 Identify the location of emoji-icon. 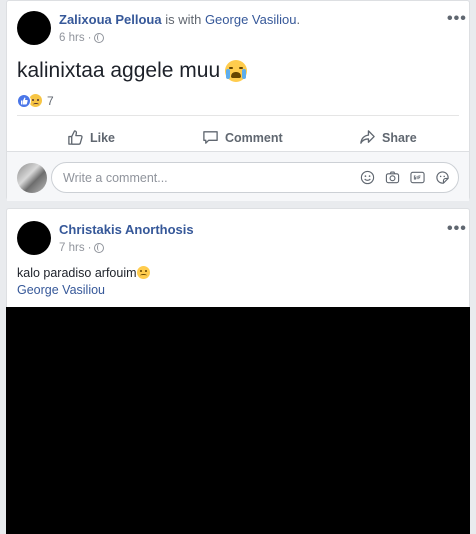
(367, 177).